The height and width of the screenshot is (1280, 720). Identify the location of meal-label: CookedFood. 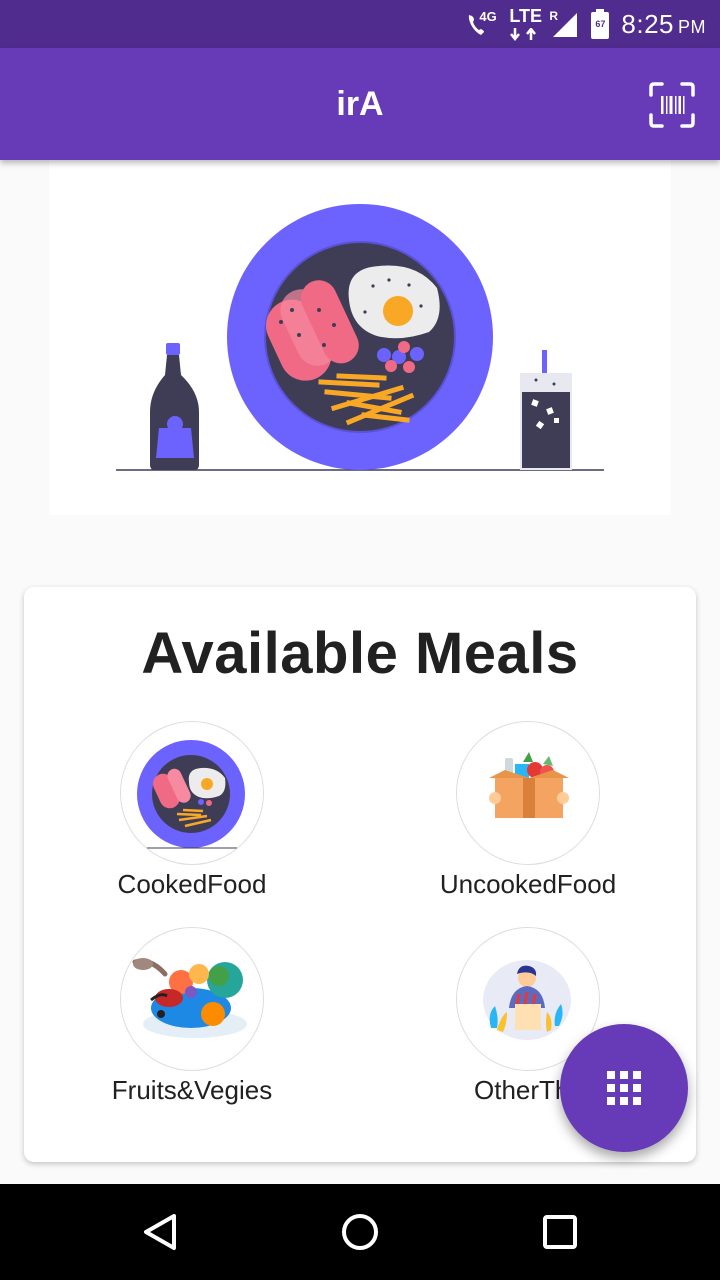
(192, 884).